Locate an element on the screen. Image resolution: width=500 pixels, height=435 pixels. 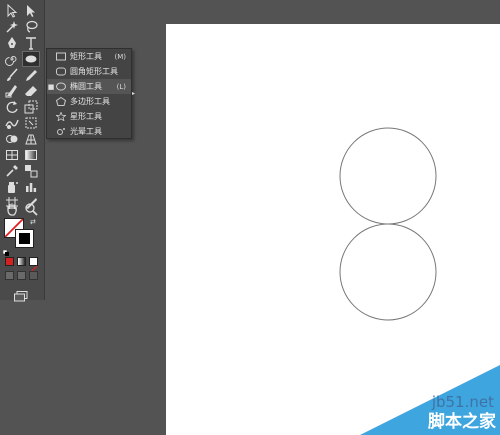
perspective-grid-icon is located at coordinates (31, 139).